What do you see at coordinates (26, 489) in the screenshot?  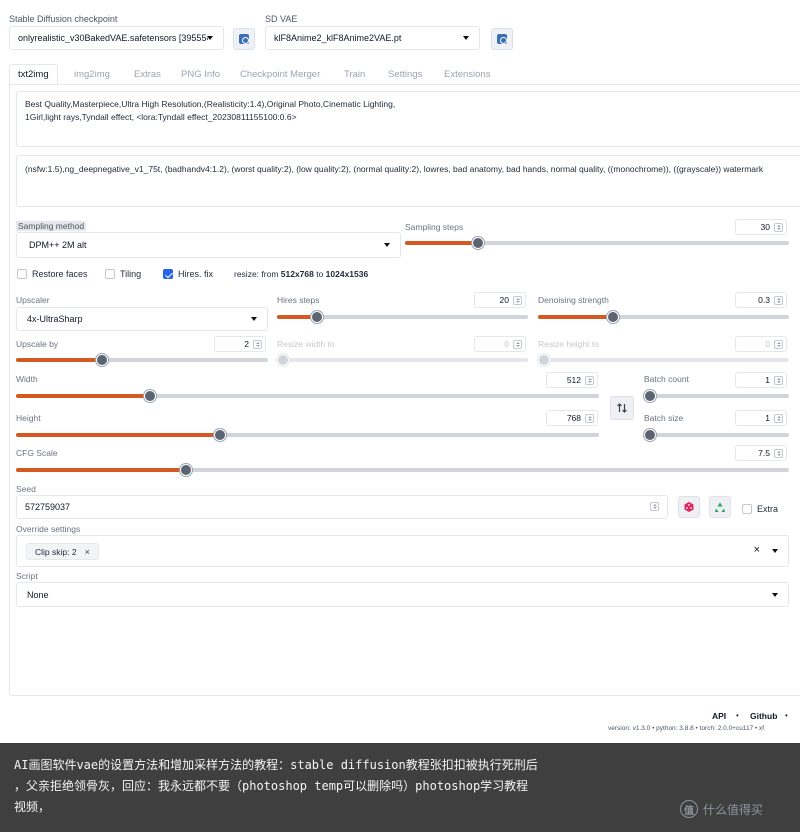 I see `seed-label: Seed` at bounding box center [26, 489].